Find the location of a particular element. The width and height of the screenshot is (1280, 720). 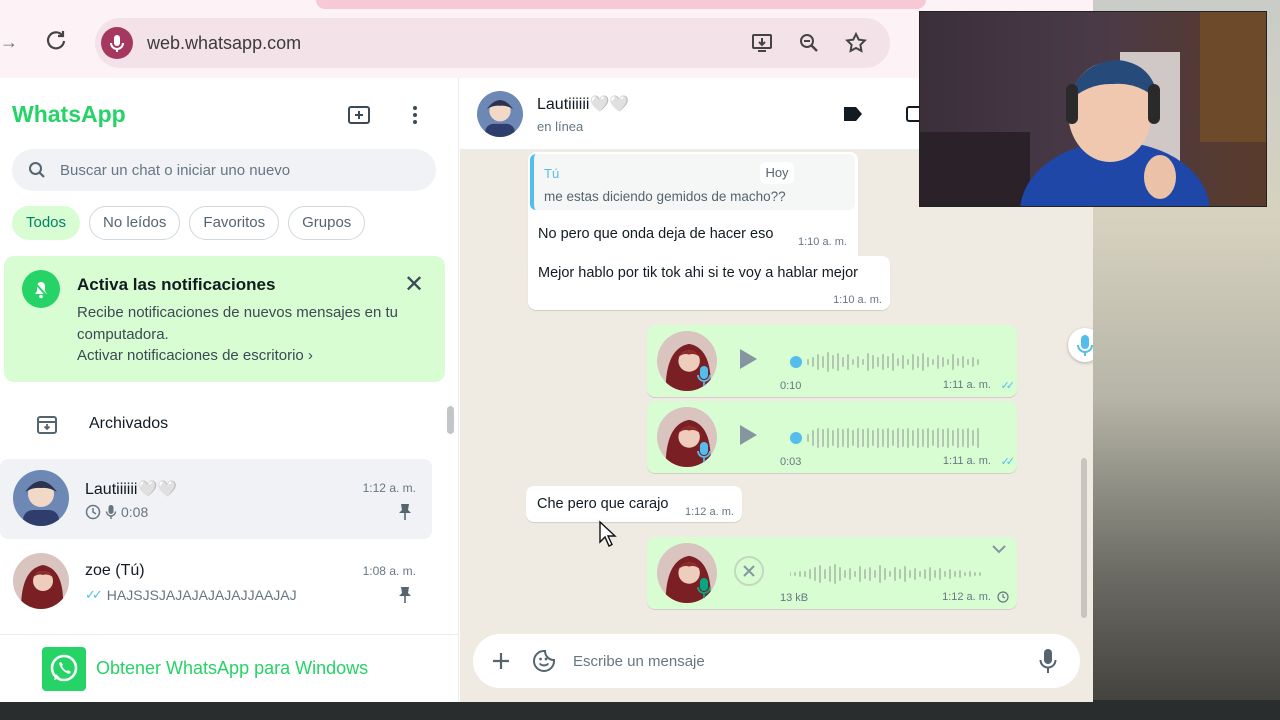

reload-icon is located at coordinates (56, 40).